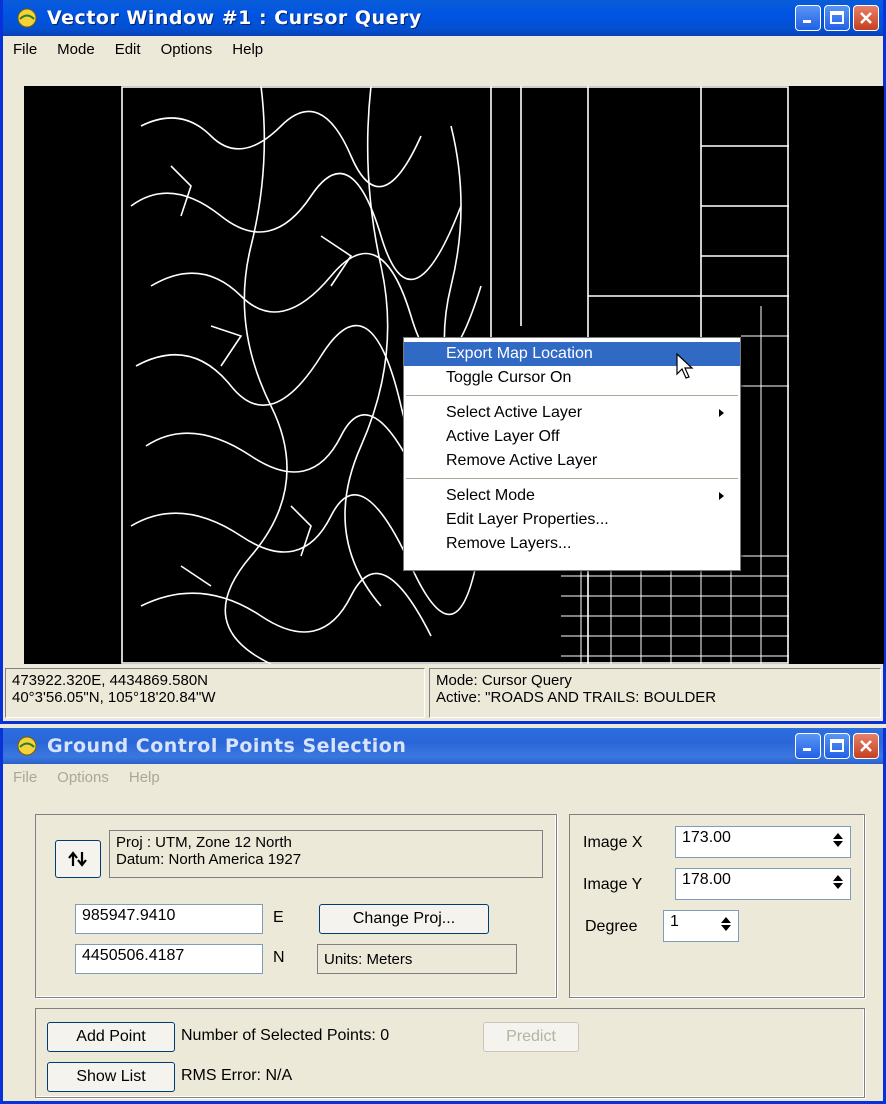 This screenshot has height=1104, width=886. Describe the element at coordinates (417, 959) in the screenshot. I see `units-display: Units: Meters` at that location.